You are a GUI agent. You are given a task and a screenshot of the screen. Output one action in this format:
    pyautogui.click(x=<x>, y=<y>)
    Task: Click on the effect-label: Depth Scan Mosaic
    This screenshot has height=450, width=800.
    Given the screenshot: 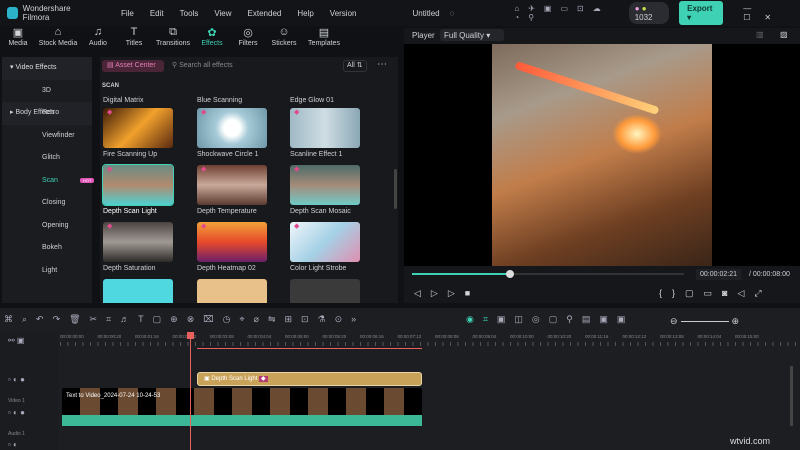 What is the action you would take?
    pyautogui.click(x=320, y=211)
    